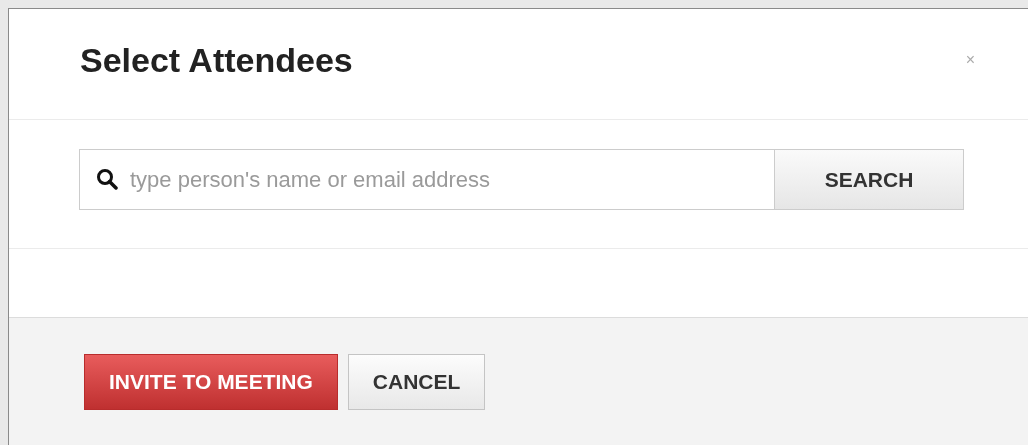 This screenshot has height=445, width=1028. What do you see at coordinates (427, 179) in the screenshot?
I see `search-field: type person's name or email address` at bounding box center [427, 179].